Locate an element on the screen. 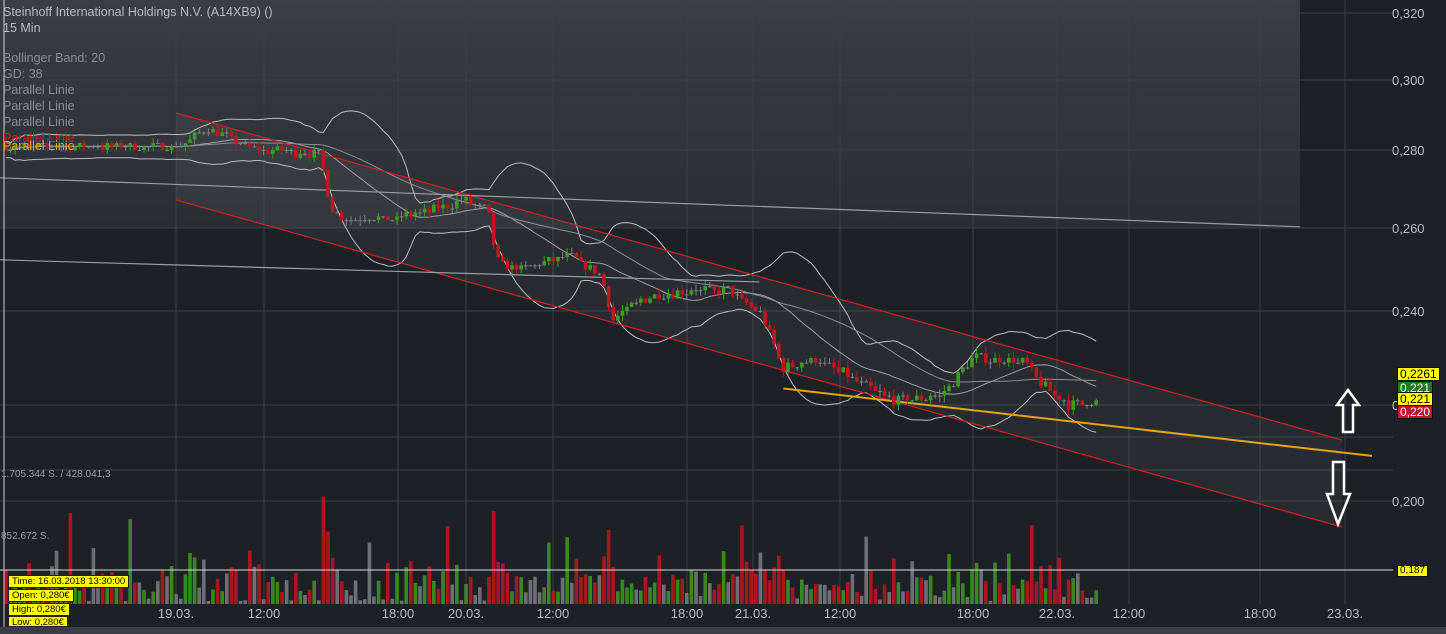 The height and width of the screenshot is (634, 1446). indicator-bollinger: Bollinger Band: 20 is located at coordinates (138, 58).